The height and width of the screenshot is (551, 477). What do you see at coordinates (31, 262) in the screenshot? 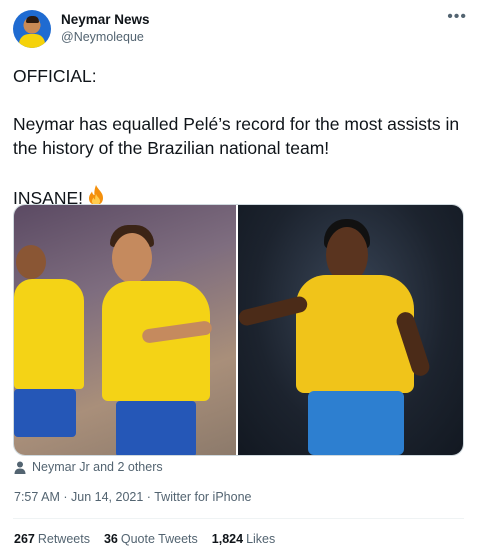
I see `player-head` at bounding box center [31, 262].